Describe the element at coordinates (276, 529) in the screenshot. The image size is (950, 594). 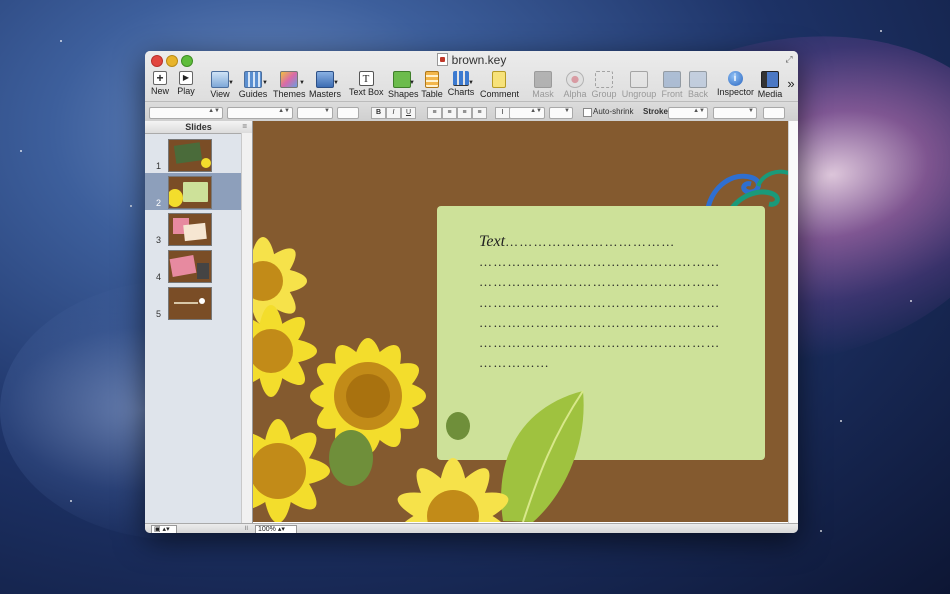
I see `zoom-popup: 100% ▴▾` at that location.